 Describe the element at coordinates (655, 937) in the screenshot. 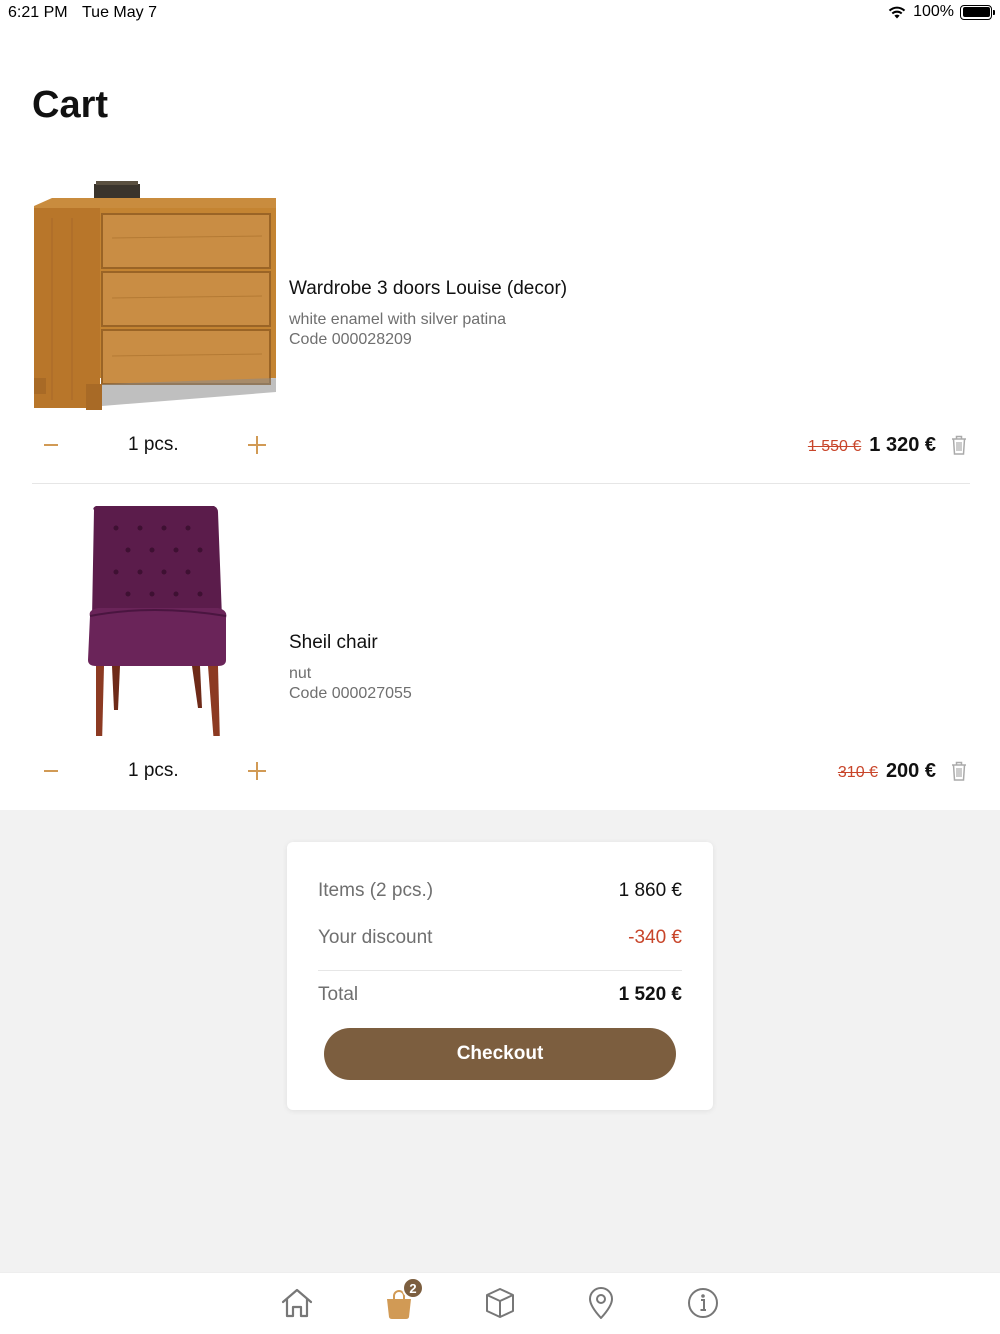

I see `discount-value: -340 €` at that location.